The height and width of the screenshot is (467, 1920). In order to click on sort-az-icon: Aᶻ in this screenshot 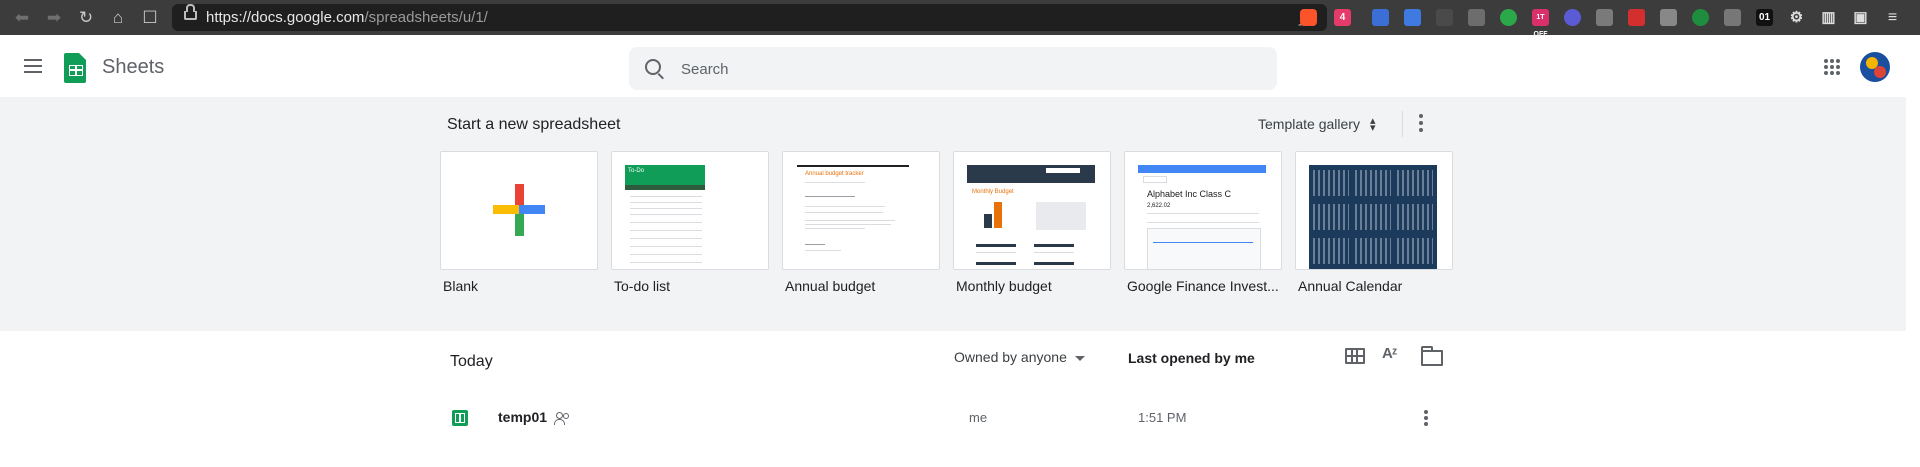, I will do `click(1389, 353)`.